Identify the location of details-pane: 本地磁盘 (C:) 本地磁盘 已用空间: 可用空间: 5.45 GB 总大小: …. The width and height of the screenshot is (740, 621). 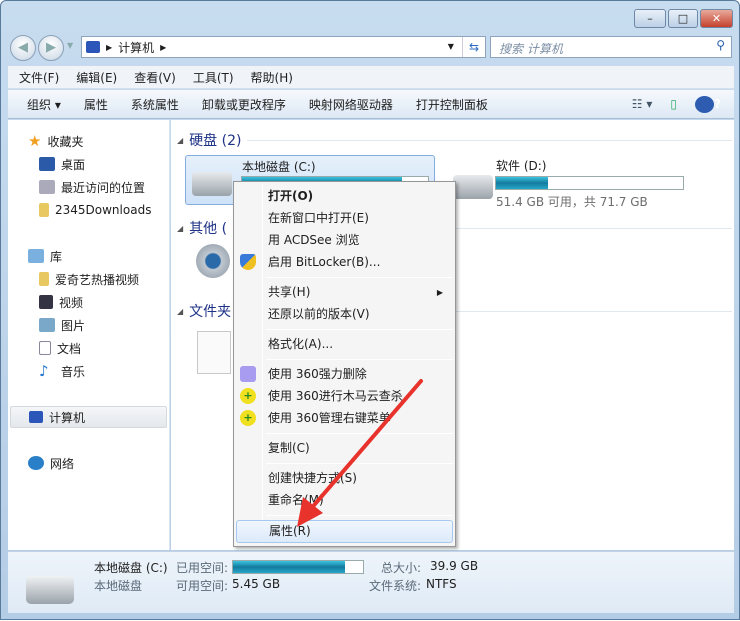
(371, 582).